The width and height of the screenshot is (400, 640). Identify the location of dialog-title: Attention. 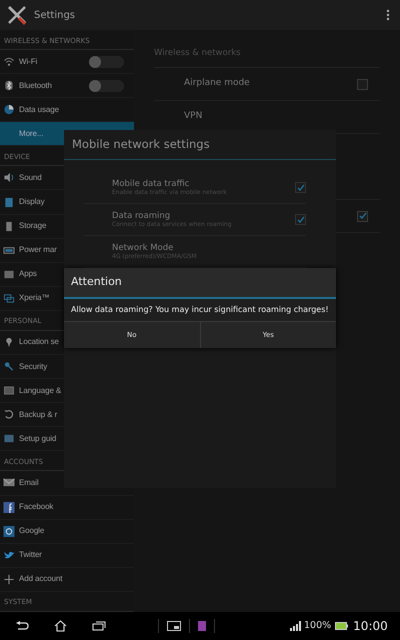
(200, 283).